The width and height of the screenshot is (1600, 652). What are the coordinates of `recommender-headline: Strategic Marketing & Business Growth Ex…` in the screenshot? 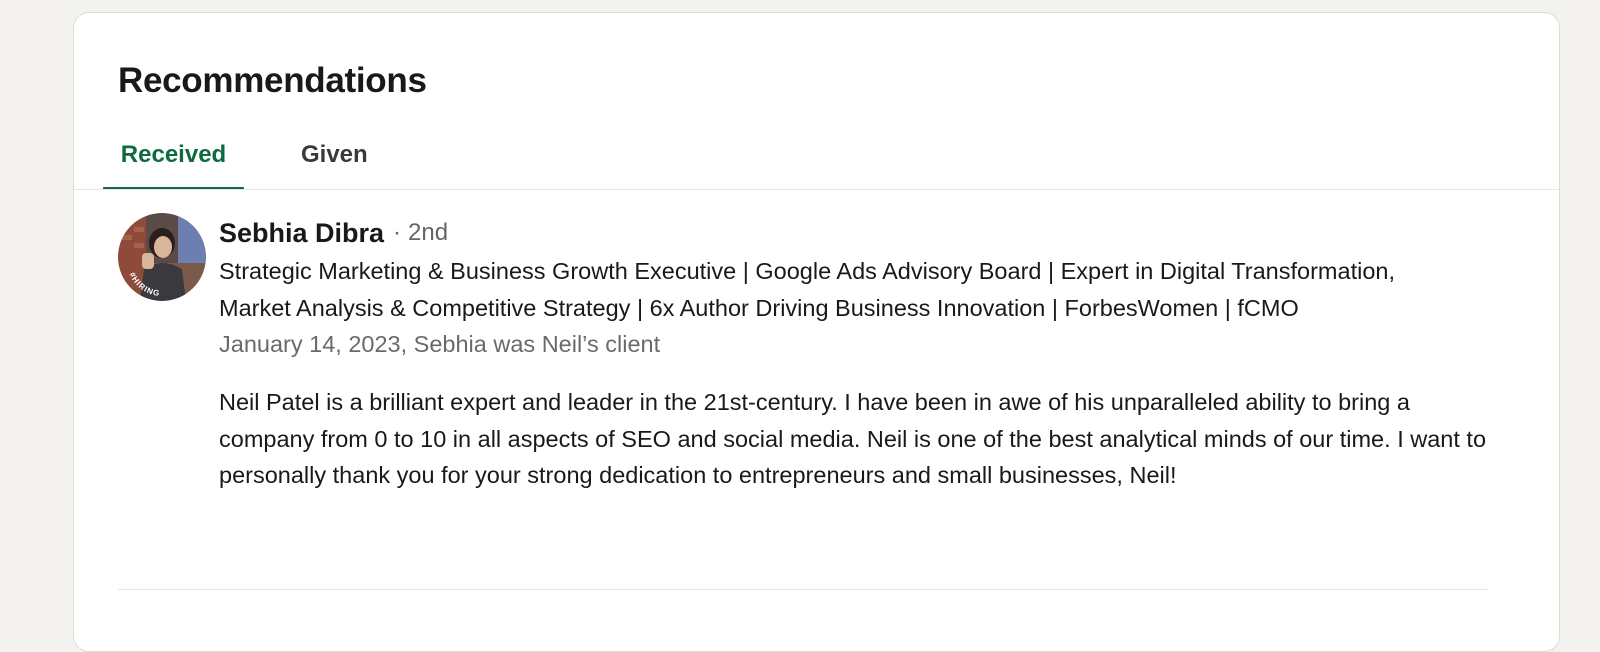 It's located at (807, 289).